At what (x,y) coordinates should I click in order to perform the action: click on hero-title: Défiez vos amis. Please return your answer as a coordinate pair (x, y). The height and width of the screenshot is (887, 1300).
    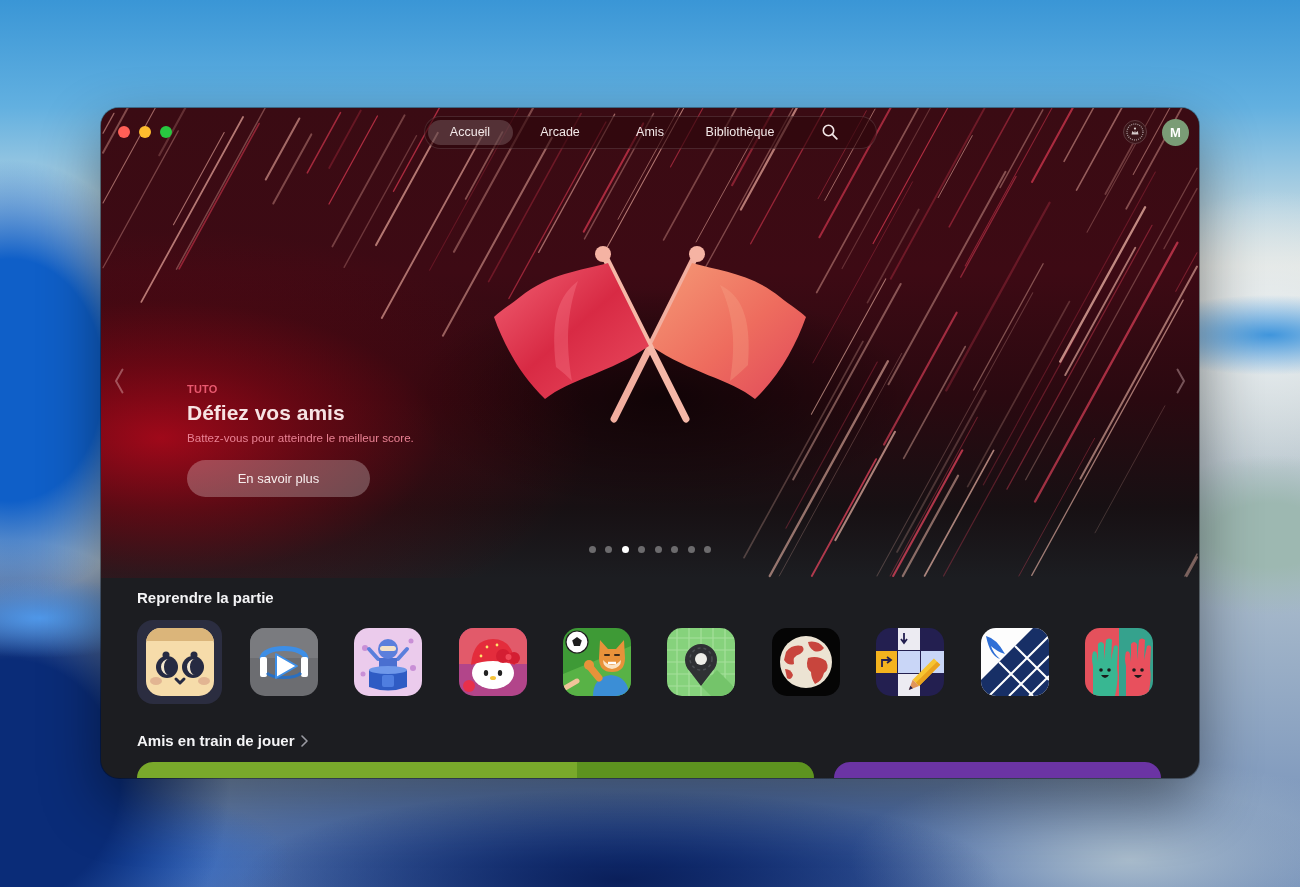
    Looking at the image, I should click on (266, 413).